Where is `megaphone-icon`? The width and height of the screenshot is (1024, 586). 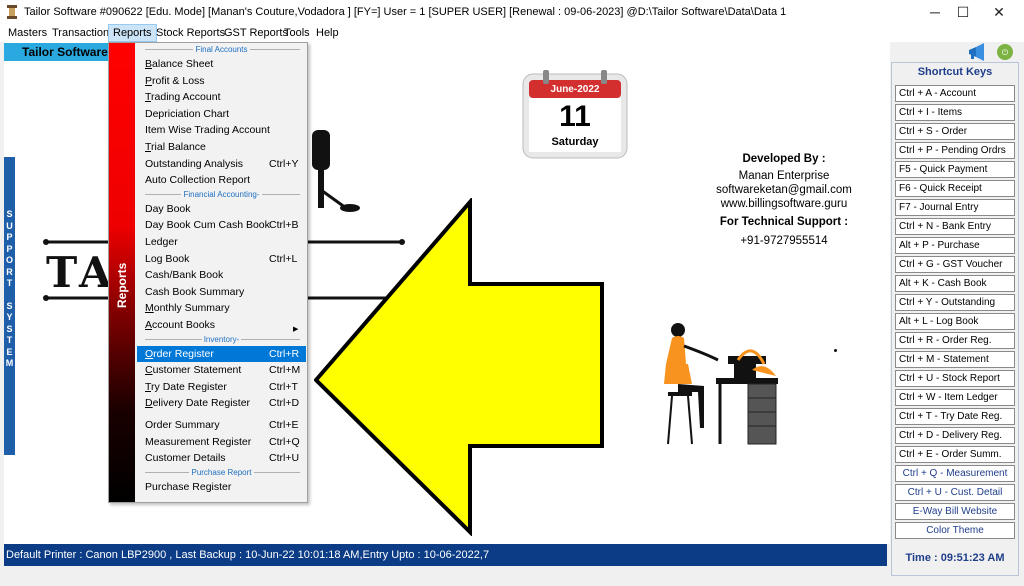
megaphone-icon is located at coordinates (977, 52).